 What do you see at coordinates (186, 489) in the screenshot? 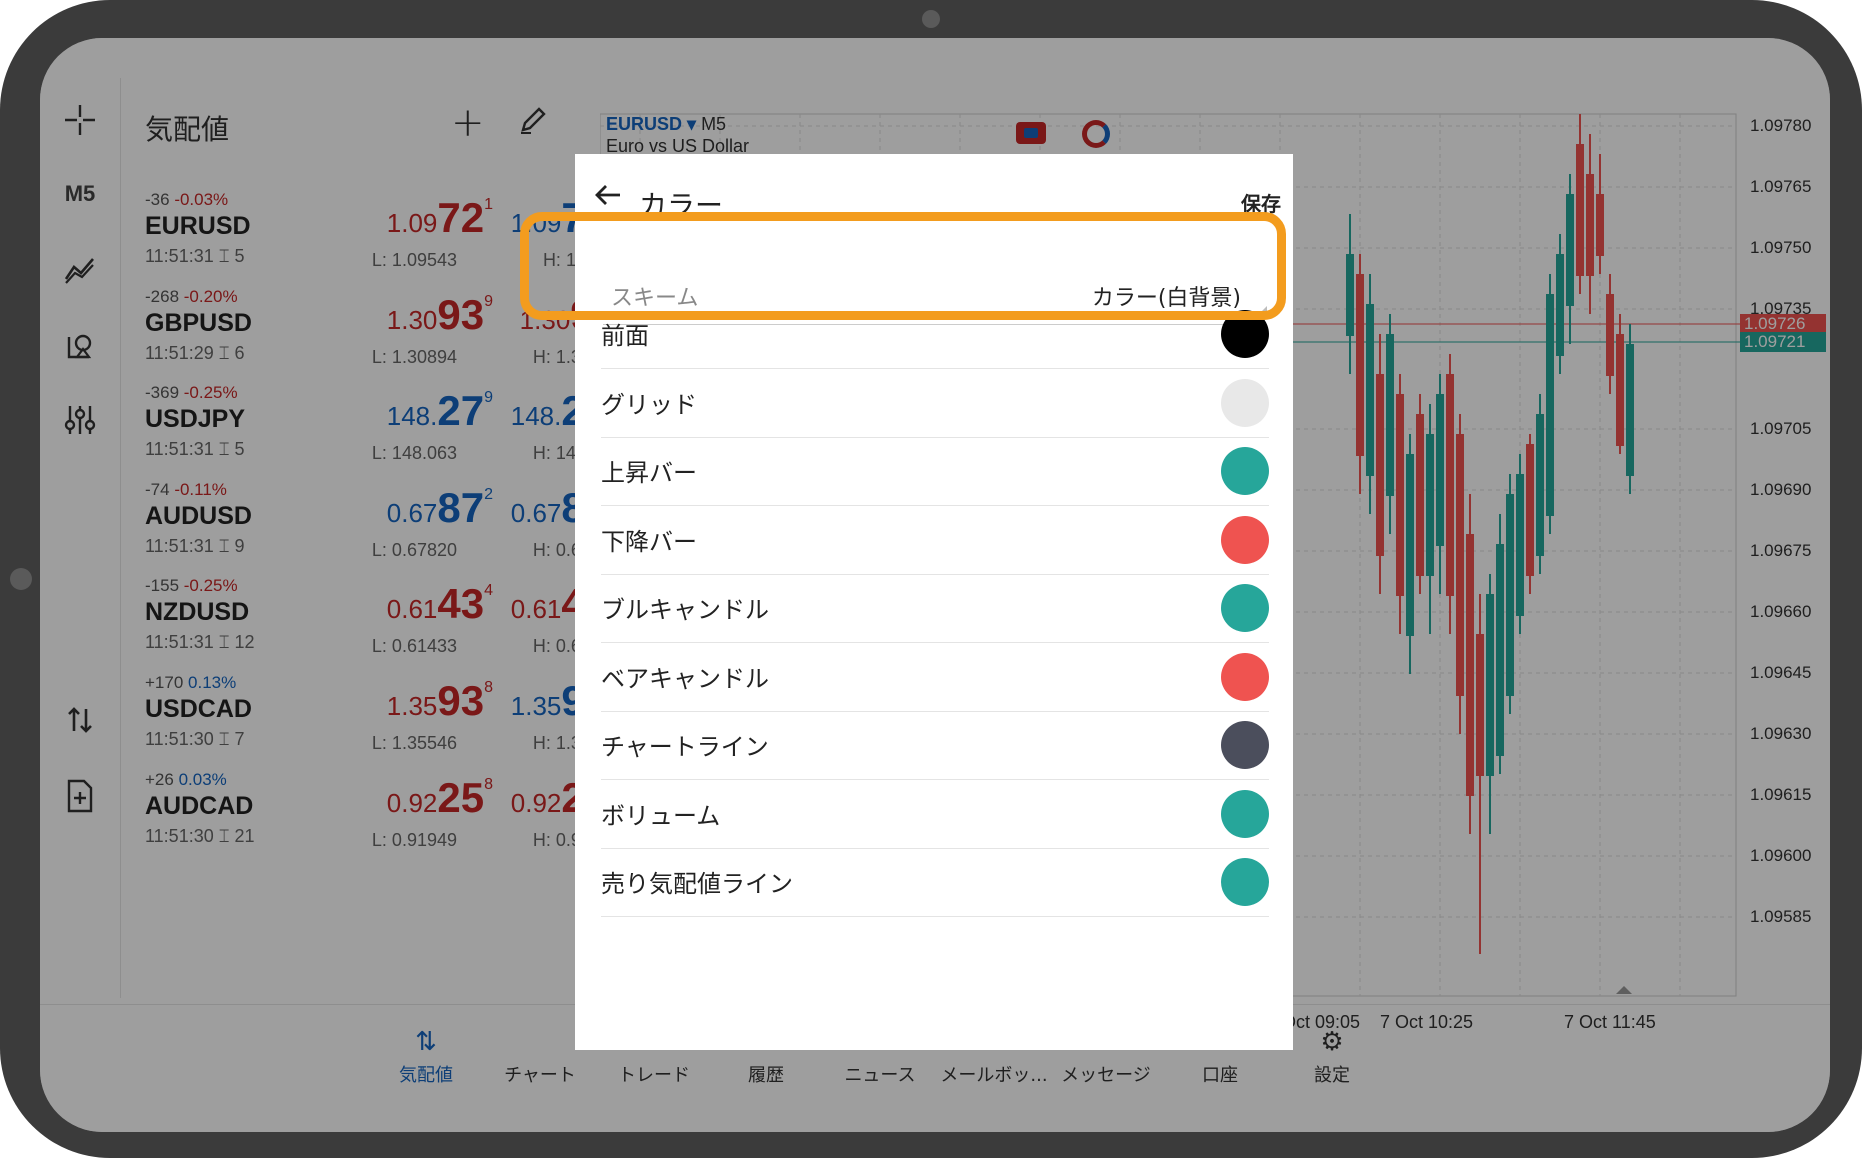
I see `change-value: -74 -0.11%` at bounding box center [186, 489].